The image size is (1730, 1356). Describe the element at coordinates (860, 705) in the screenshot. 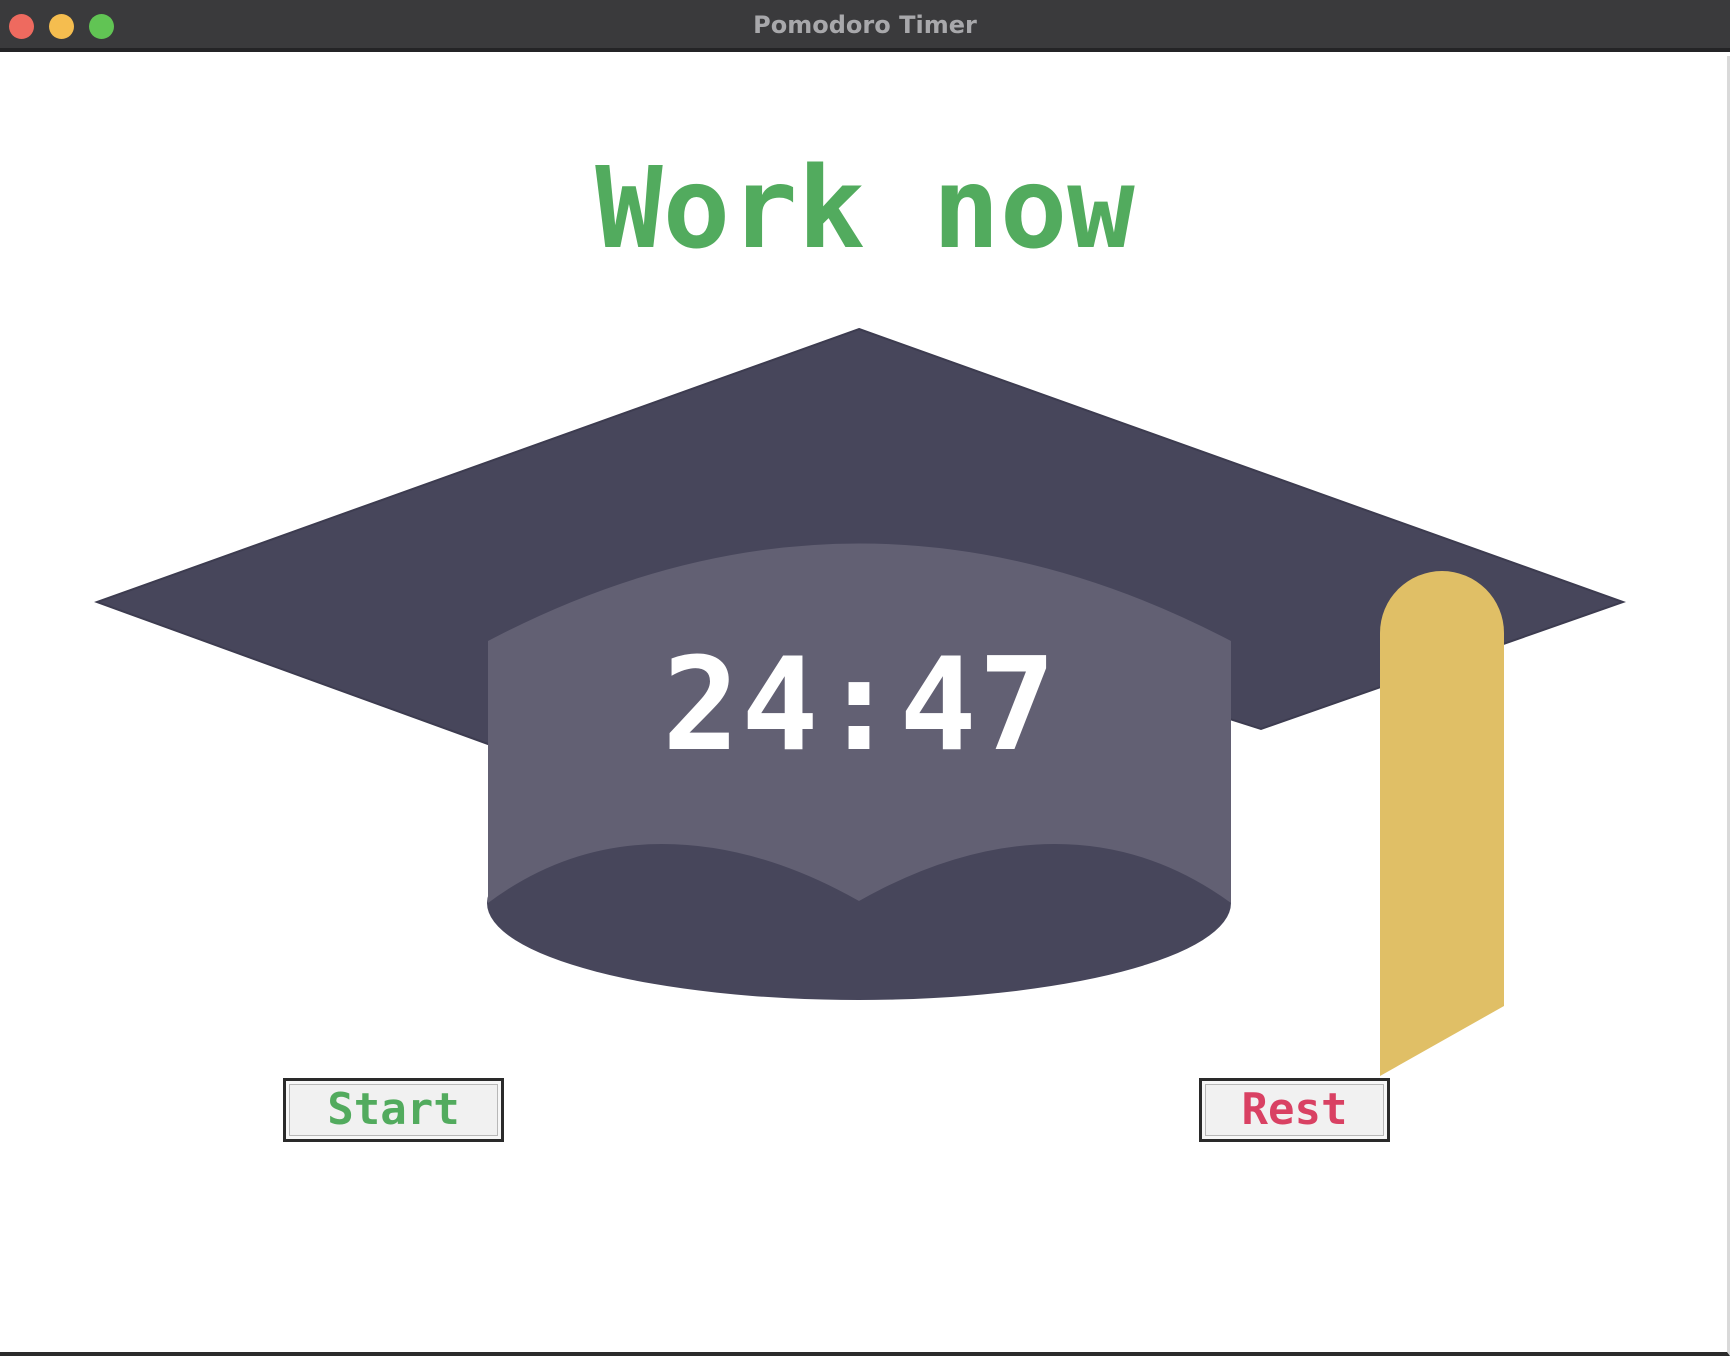

I see `countdown-timer: 24:47` at that location.